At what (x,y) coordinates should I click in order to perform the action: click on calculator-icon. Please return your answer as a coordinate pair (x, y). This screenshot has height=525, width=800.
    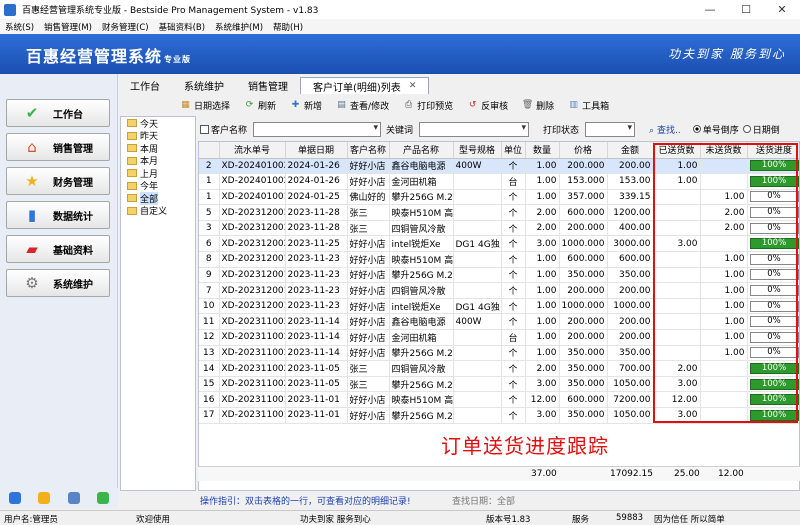
    Looking at the image, I should click on (14, 498).